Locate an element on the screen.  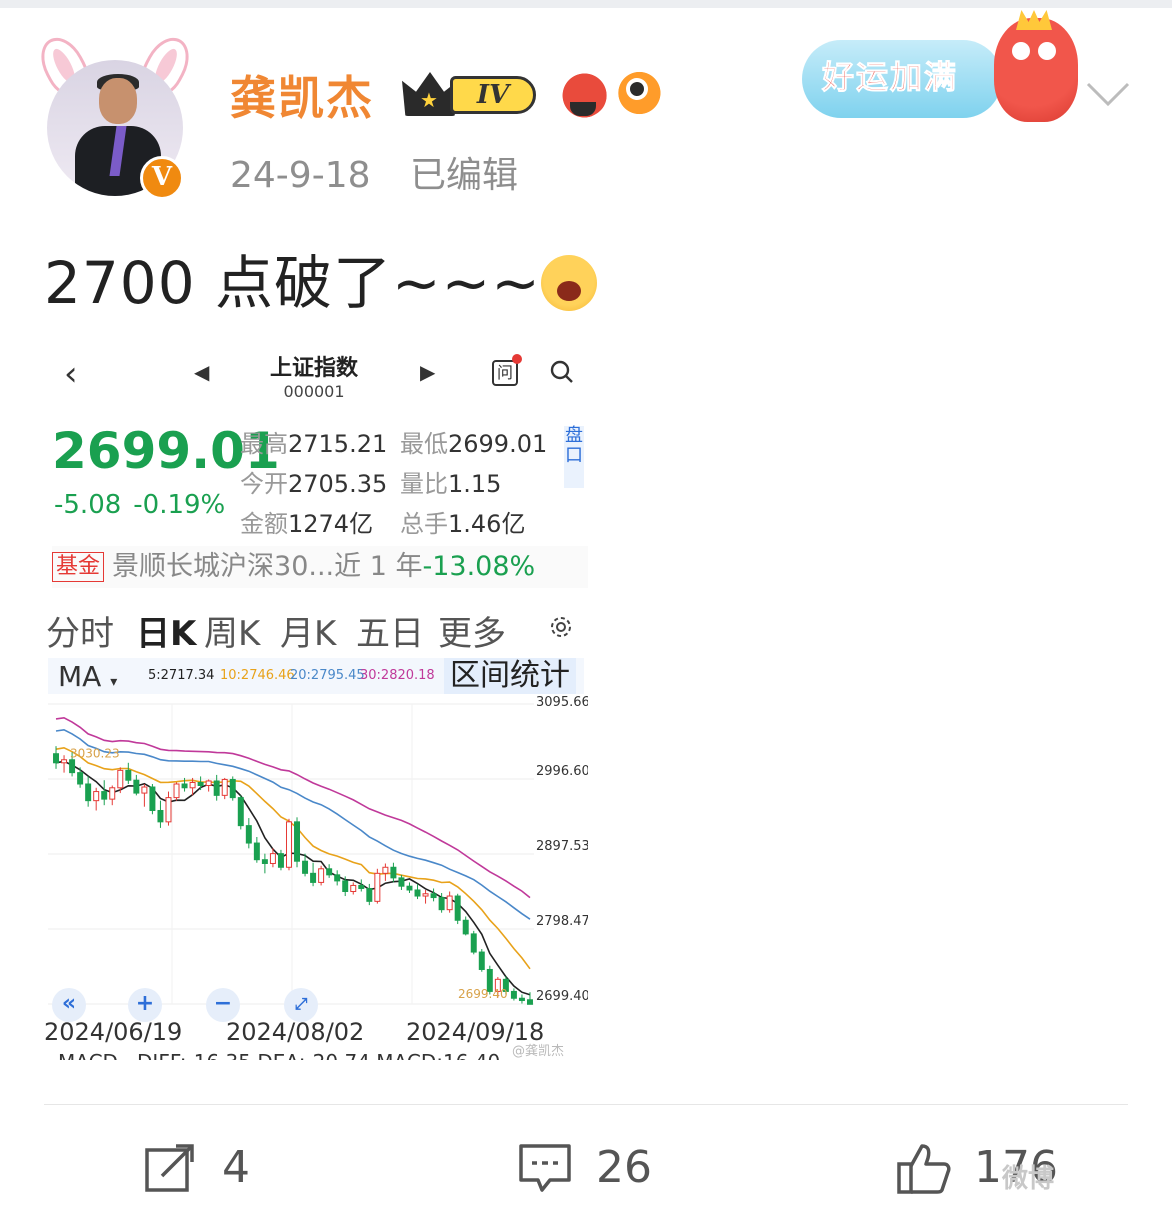
ma-selector: MA ▾ is located at coordinates (87, 676).